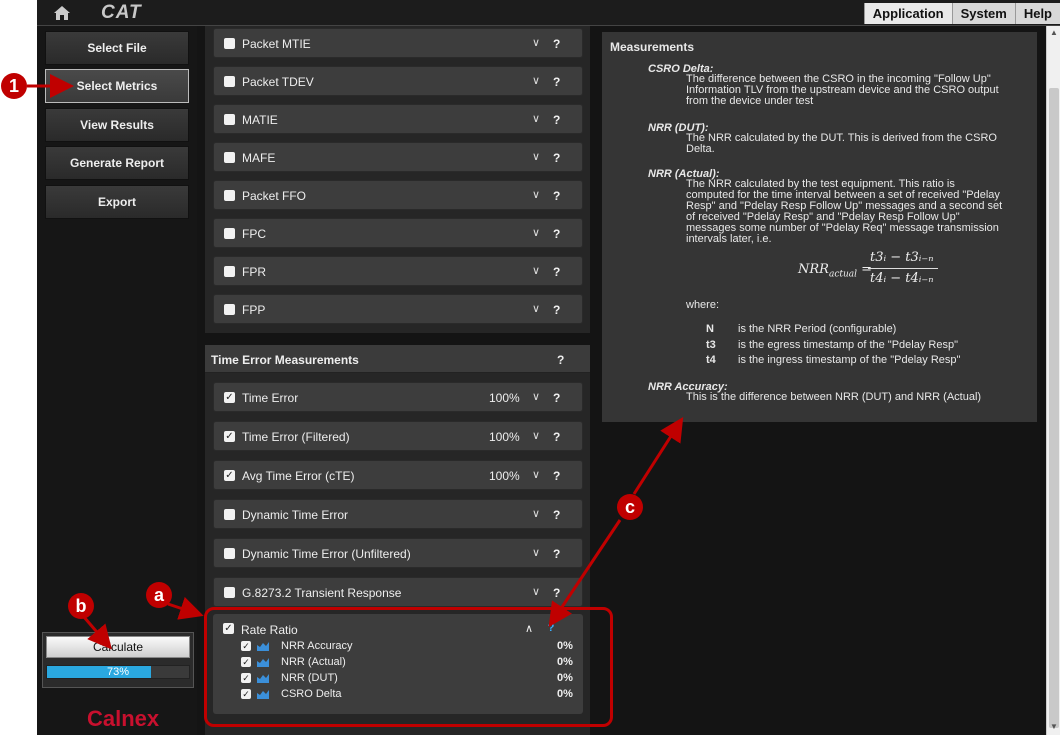  Describe the element at coordinates (395, 339) in the screenshot. I see `section-divider` at that location.